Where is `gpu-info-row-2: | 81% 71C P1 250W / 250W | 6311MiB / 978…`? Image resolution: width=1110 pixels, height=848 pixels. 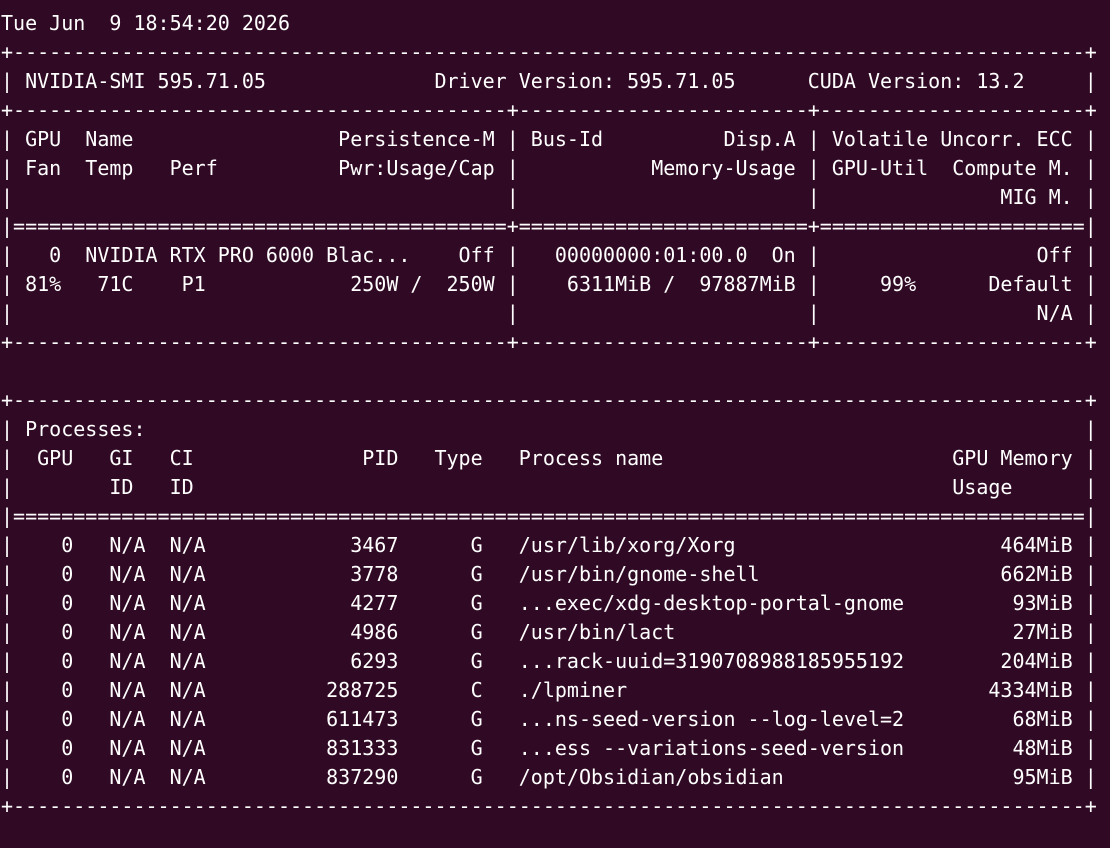
gpu-info-row-2: | 81% 71C P1 250W / 250W | 6311MiB / 978… is located at coordinates (549, 284).